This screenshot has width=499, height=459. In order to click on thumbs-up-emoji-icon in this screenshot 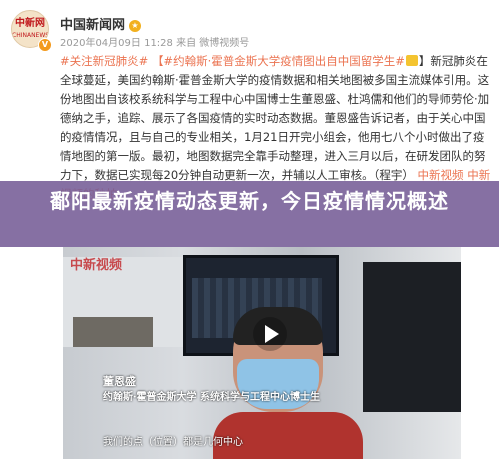, I will do `click(411, 60)`.